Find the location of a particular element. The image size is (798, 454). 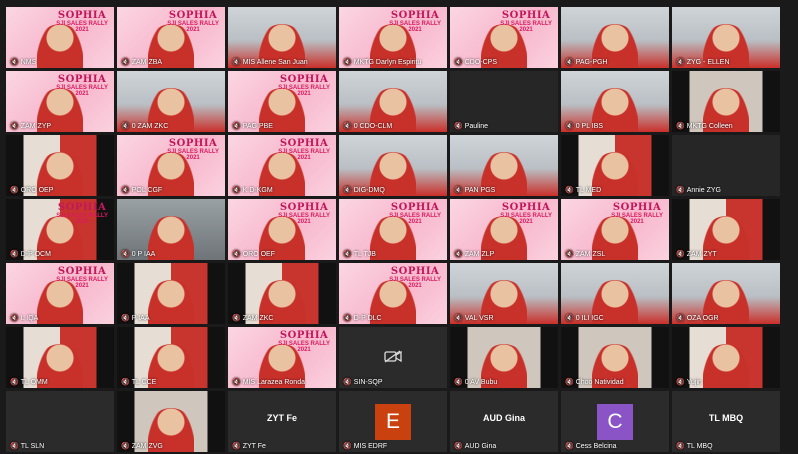

participant-name: ZAM ZYT is located at coordinates (701, 254).